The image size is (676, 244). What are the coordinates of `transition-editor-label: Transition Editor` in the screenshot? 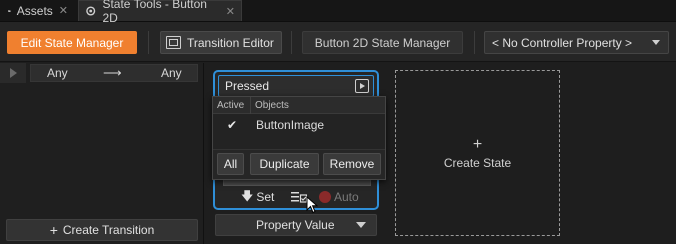 It's located at (230, 42).